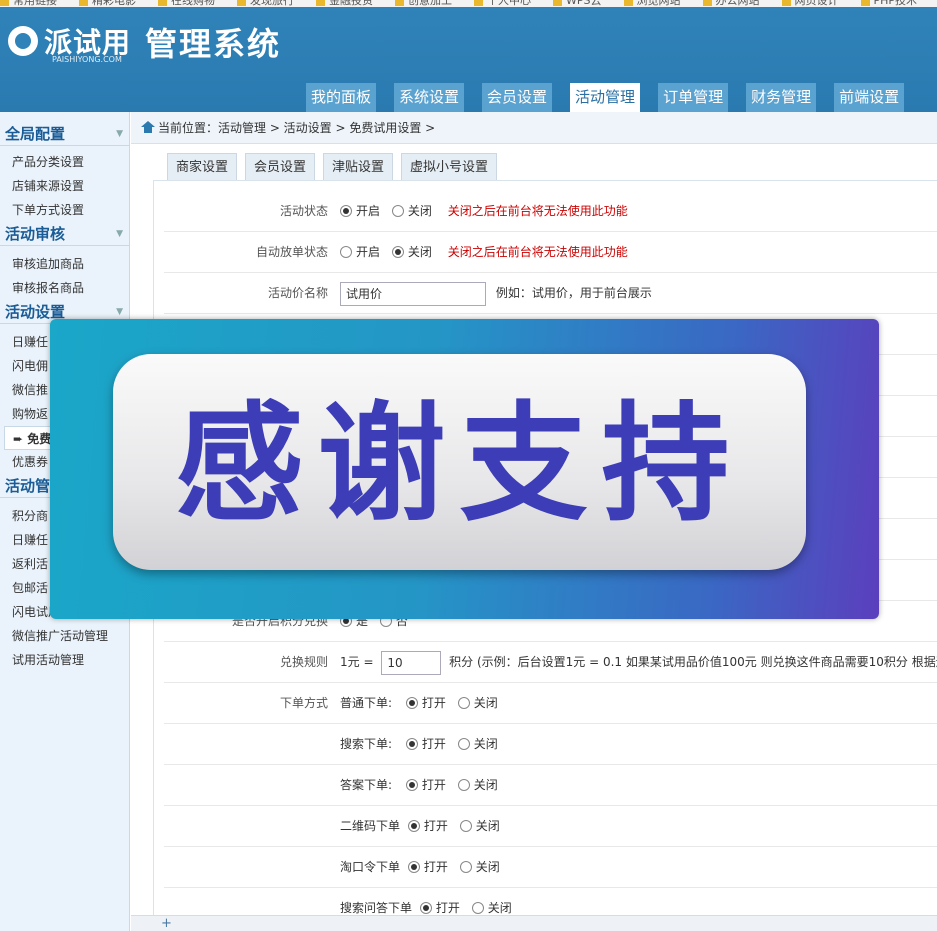 The image size is (937, 931). What do you see at coordinates (411, 785) in the screenshot?
I see `radio-answer-order-on` at bounding box center [411, 785].